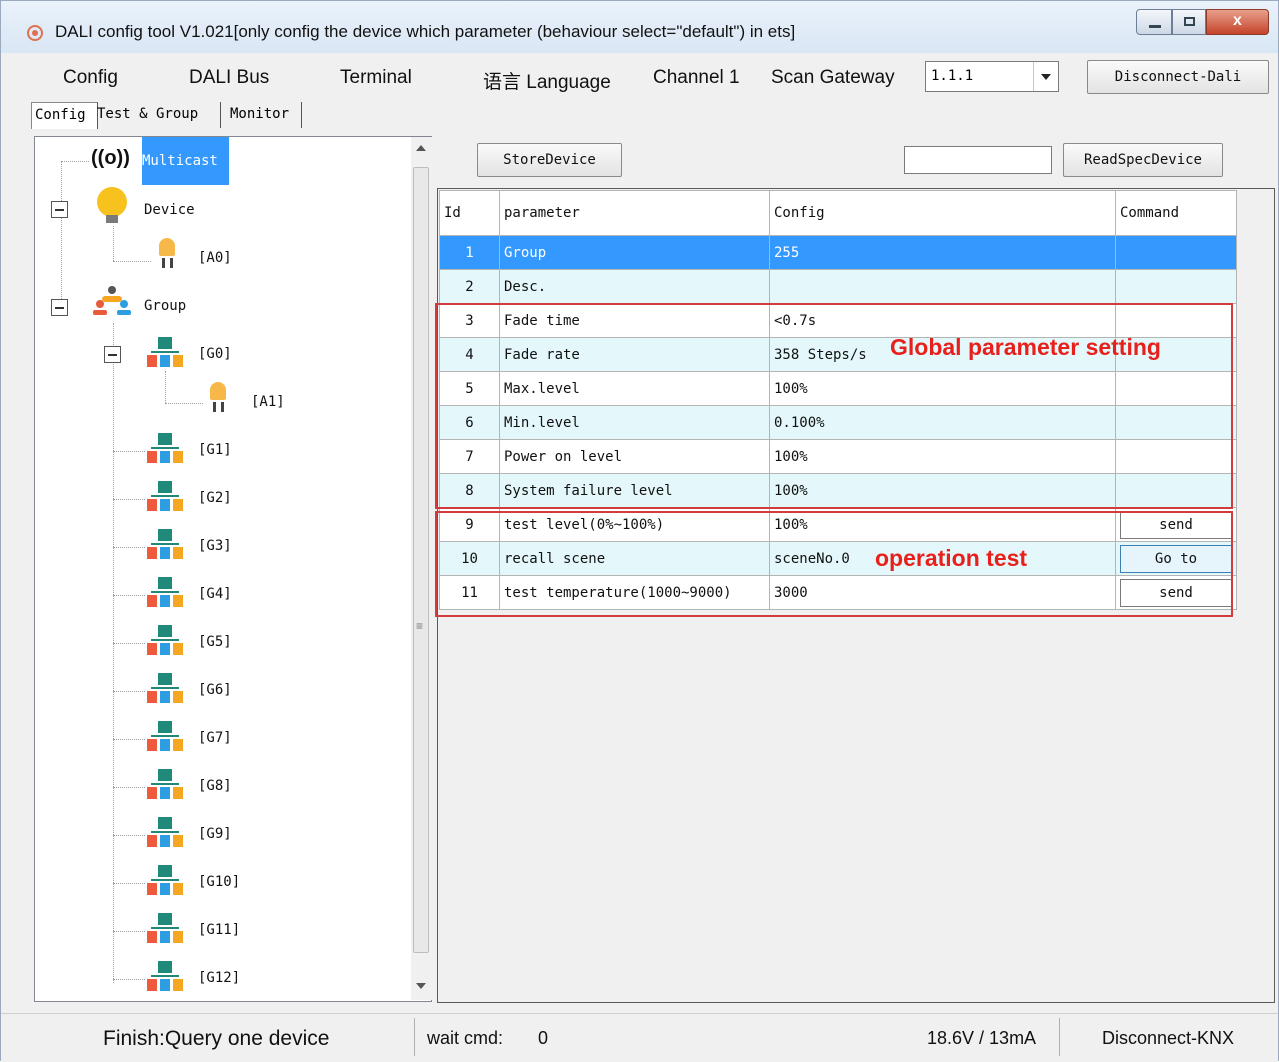  I want to click on cell-id: 1, so click(469, 252).